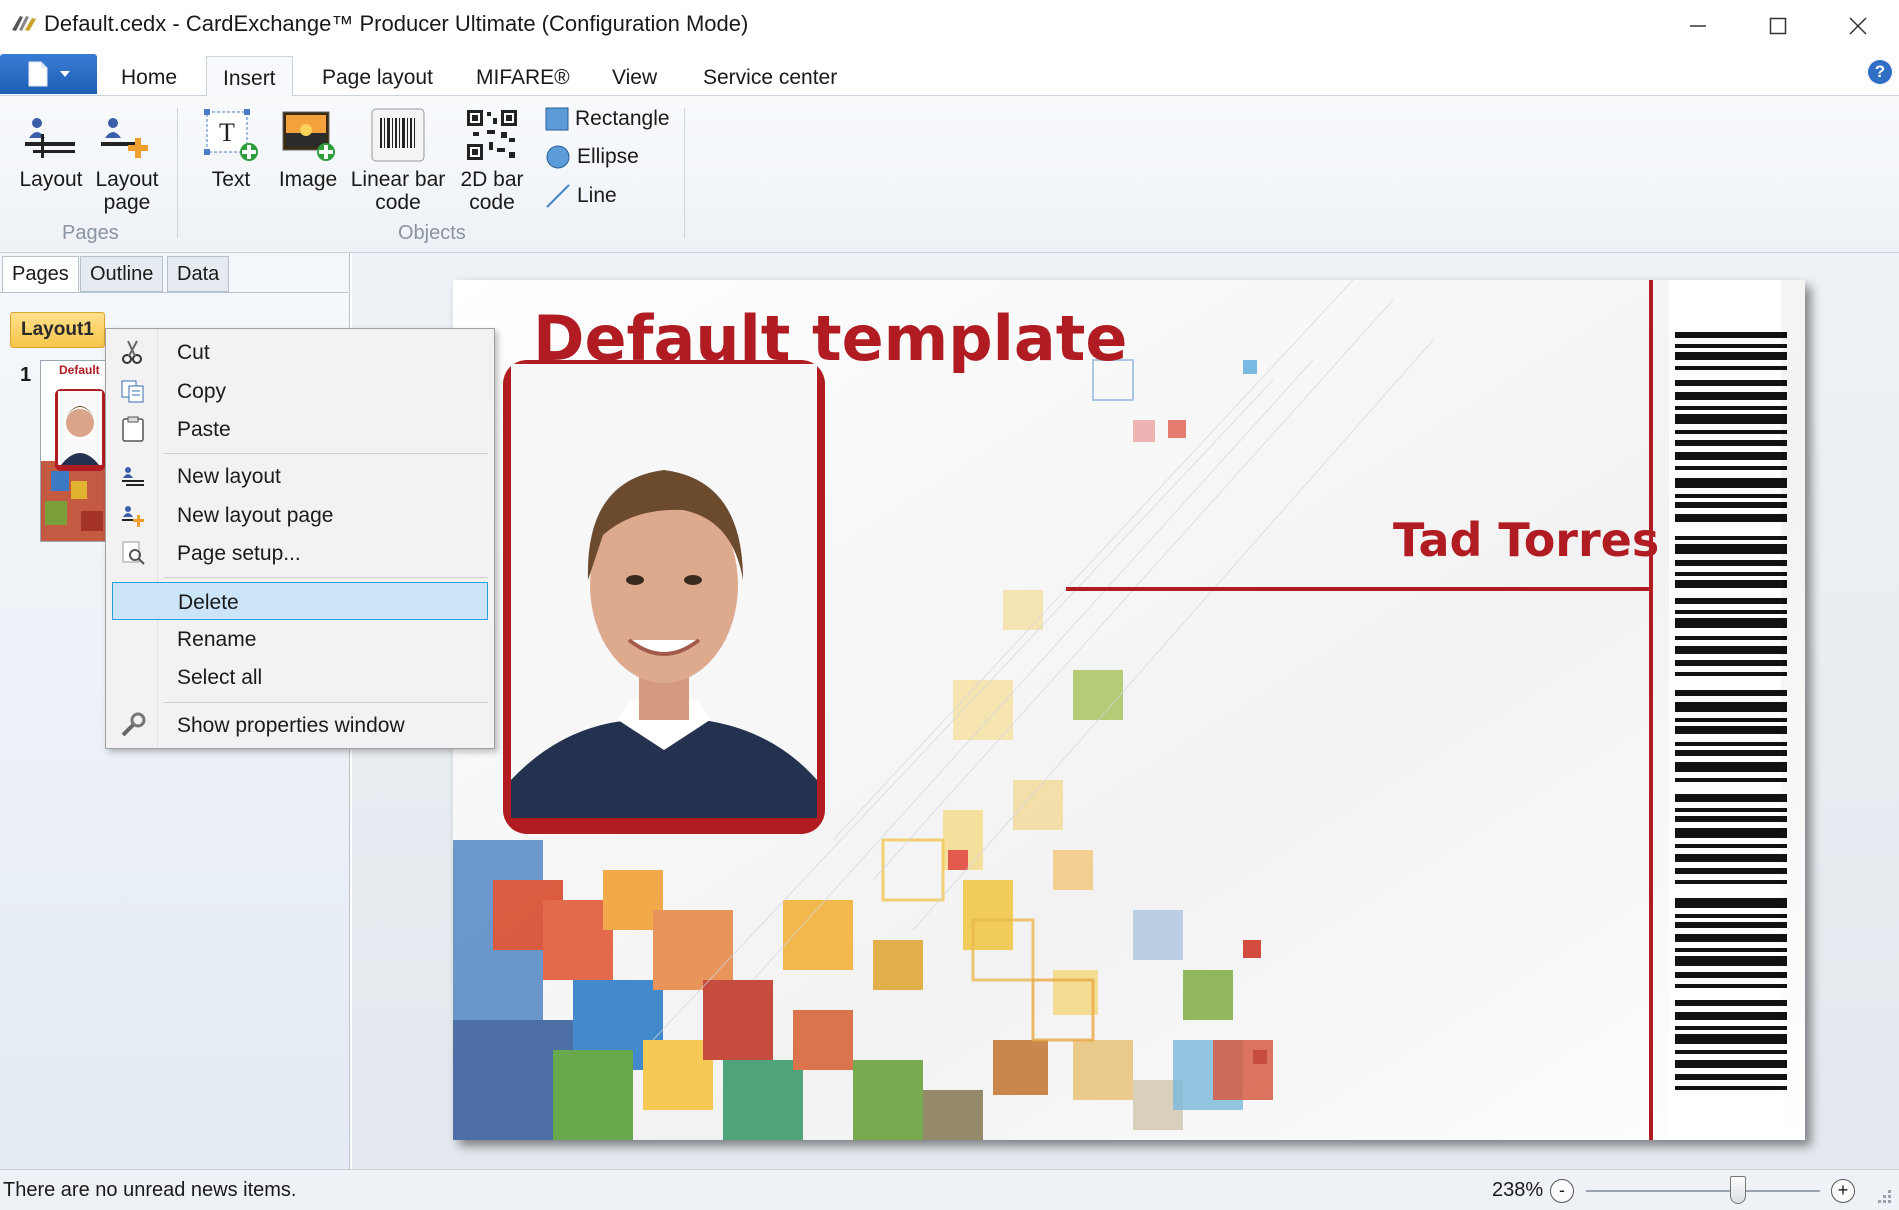 This screenshot has width=1899, height=1210. Describe the element at coordinates (398, 135) in the screenshot. I see `linear-barcode-icon` at that location.